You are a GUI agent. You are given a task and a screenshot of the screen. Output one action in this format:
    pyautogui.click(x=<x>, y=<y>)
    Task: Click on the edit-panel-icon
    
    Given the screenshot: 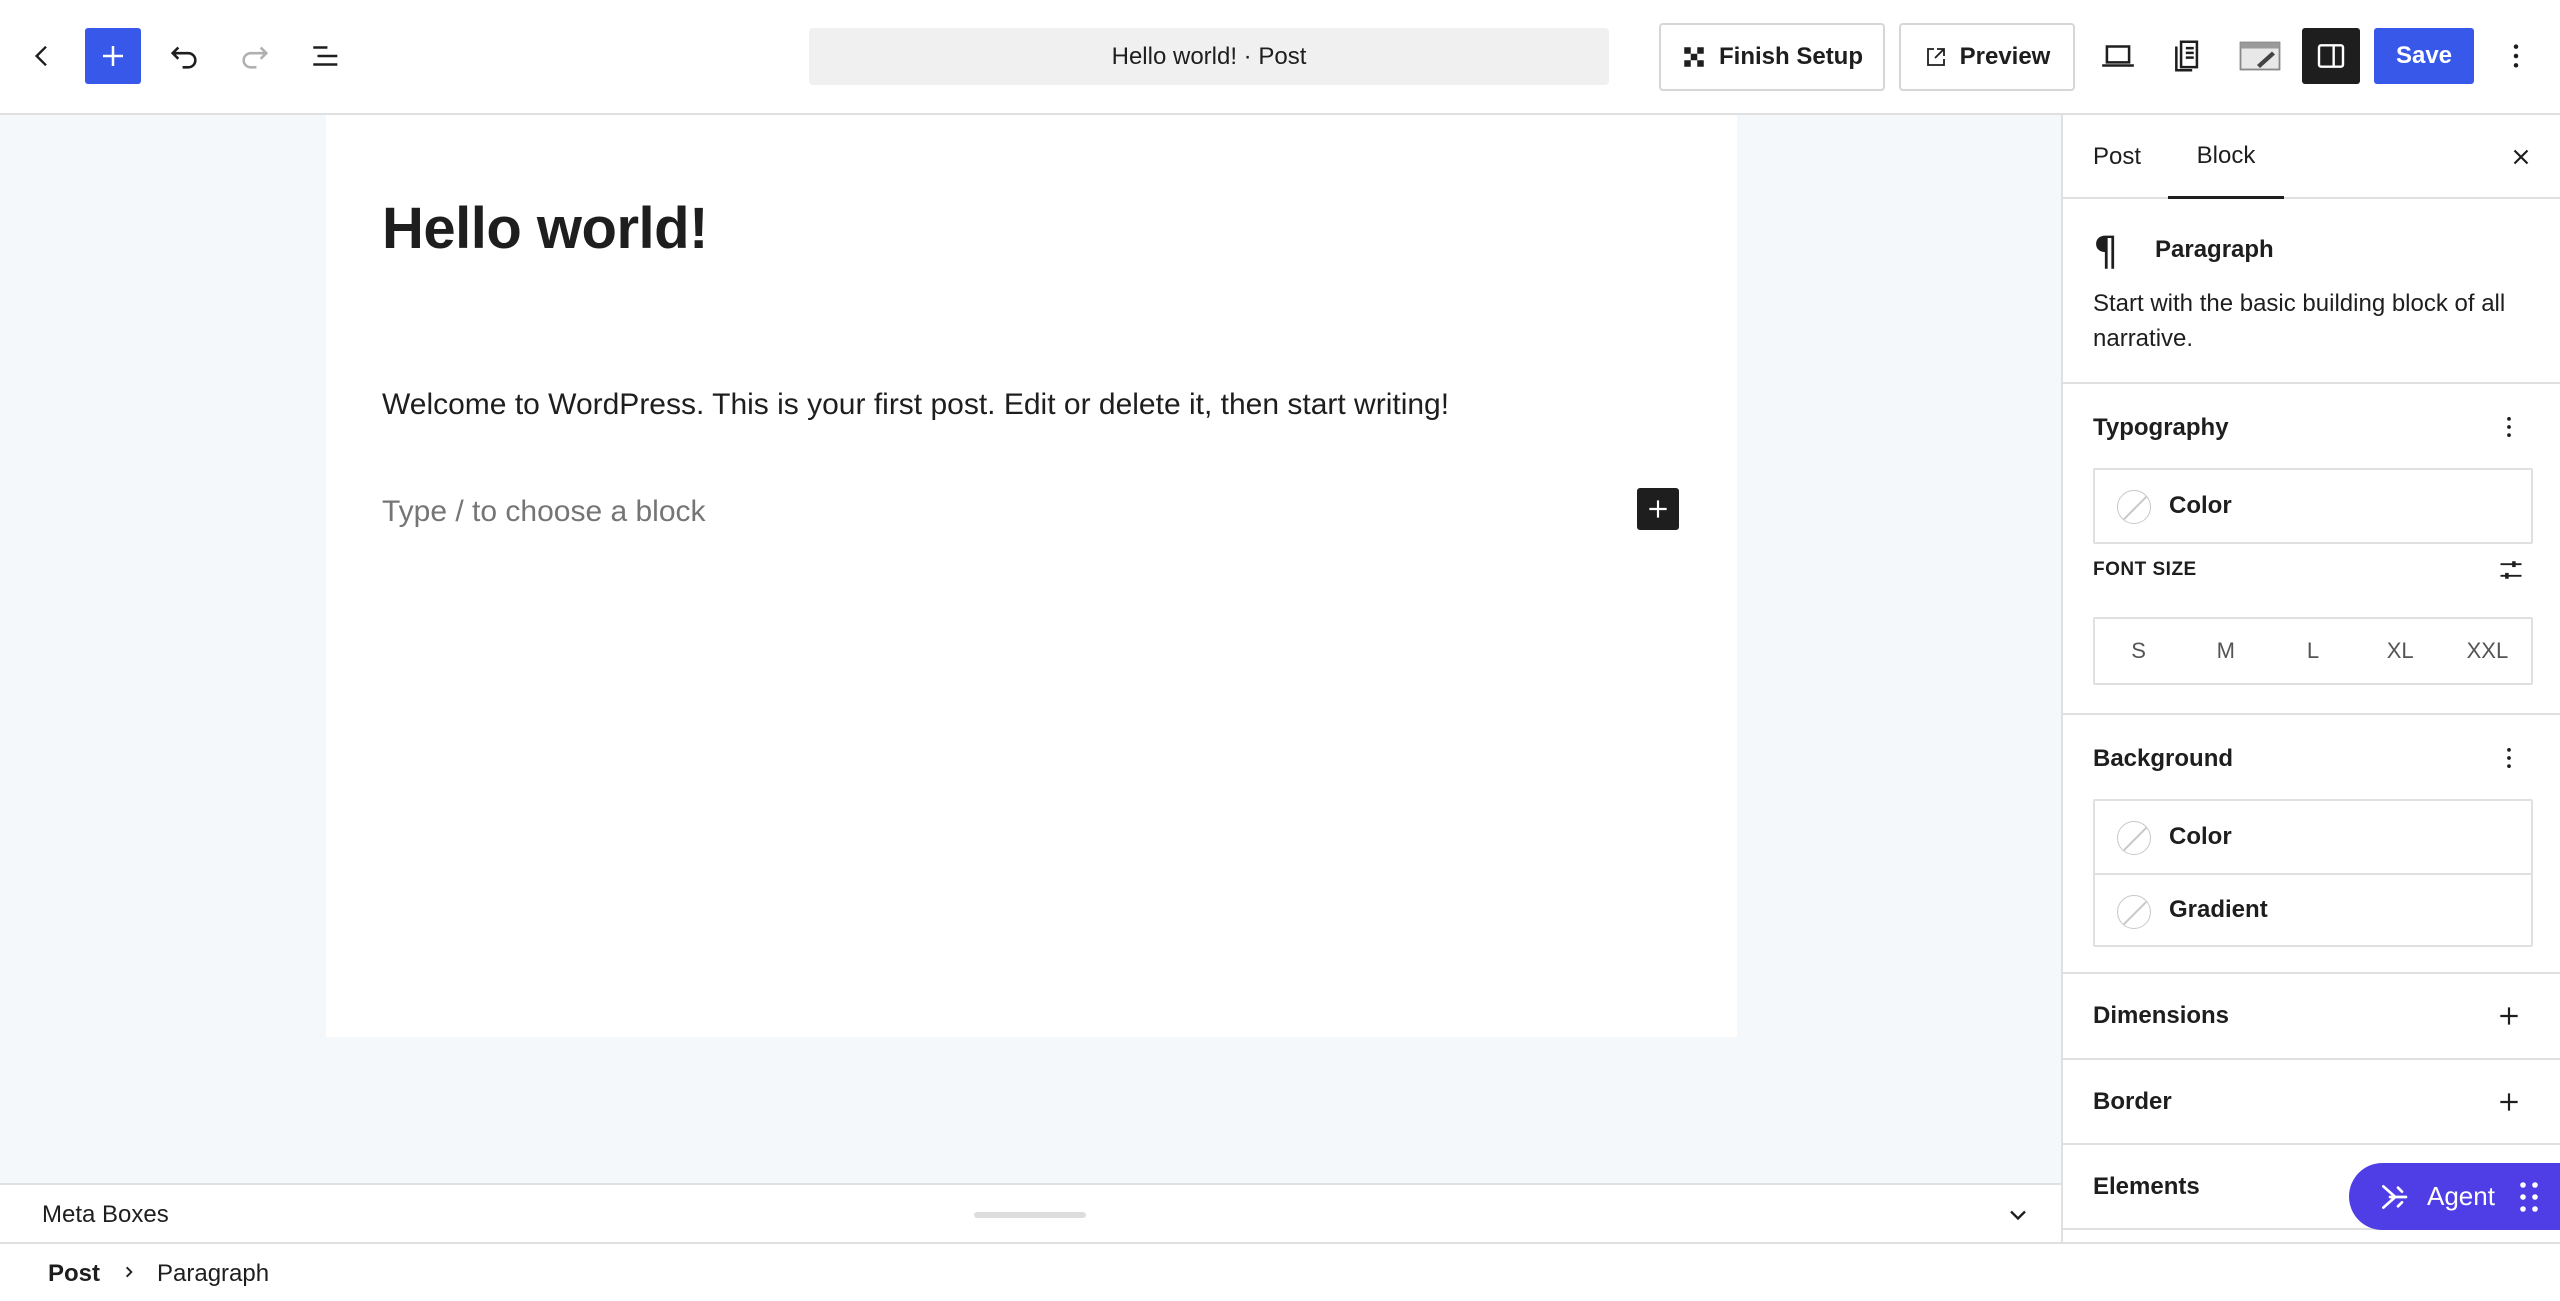 What is the action you would take?
    pyautogui.click(x=2260, y=56)
    